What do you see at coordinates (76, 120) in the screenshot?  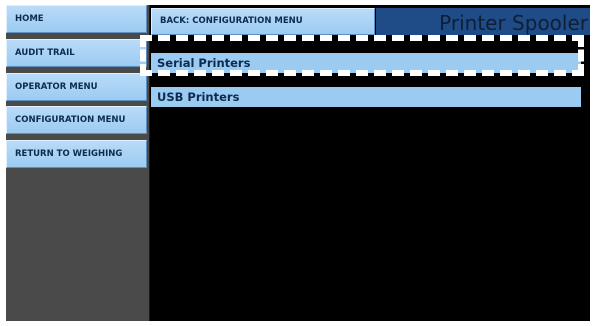 I see `configuration-menu-button: CONFIGURATION MENU` at bounding box center [76, 120].